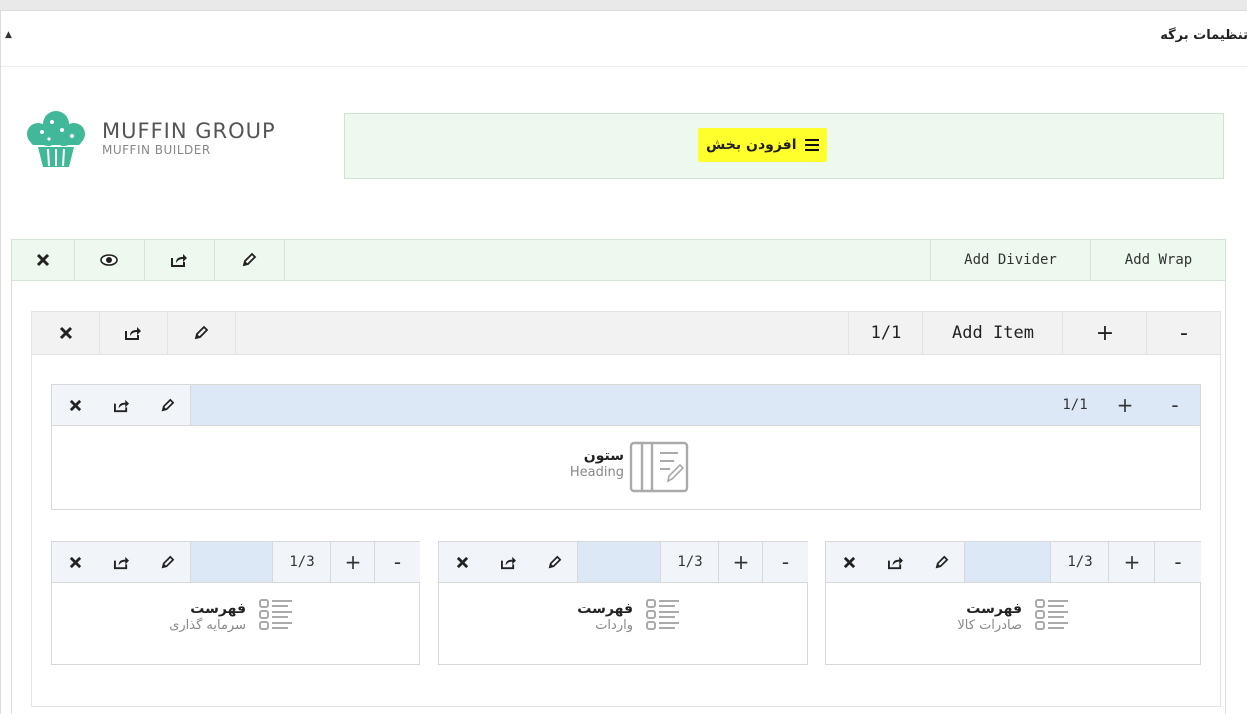 The image size is (1247, 714). Describe the element at coordinates (1075, 405) in the screenshot. I see `heading-size-label: 1/1` at that location.